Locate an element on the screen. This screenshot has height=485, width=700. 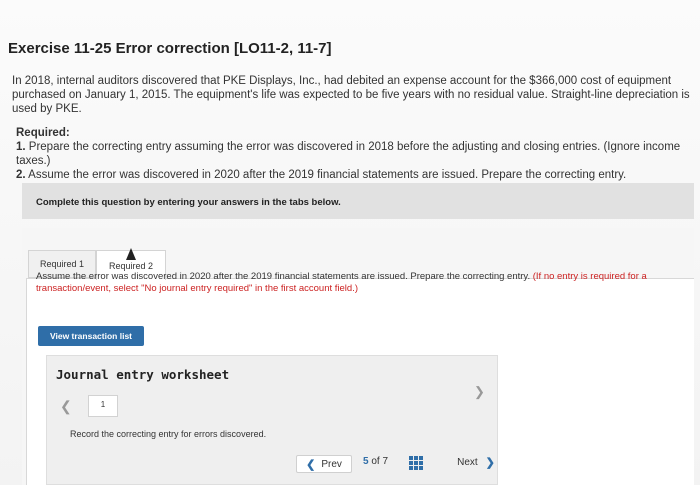
next-button: Next ❯ is located at coordinates (476, 462).